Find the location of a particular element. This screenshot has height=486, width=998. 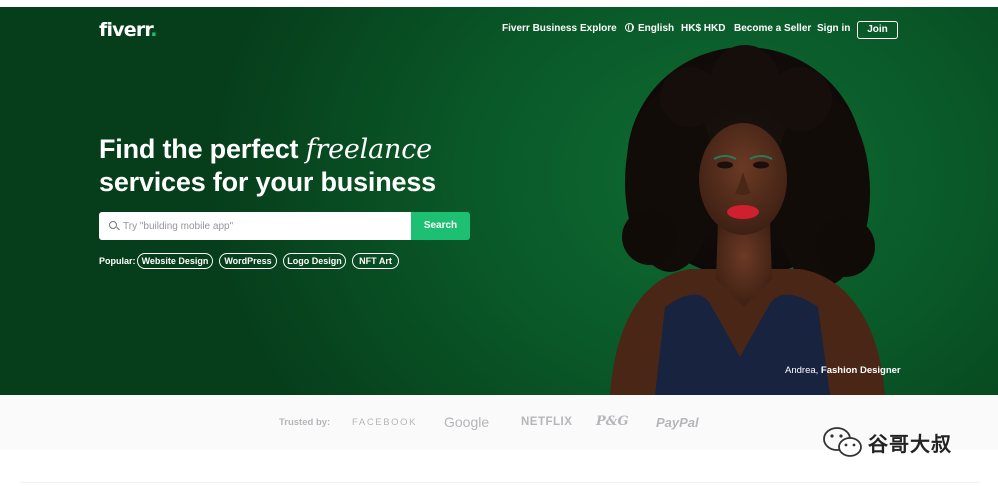

nav-explore: Explore is located at coordinates (598, 28).